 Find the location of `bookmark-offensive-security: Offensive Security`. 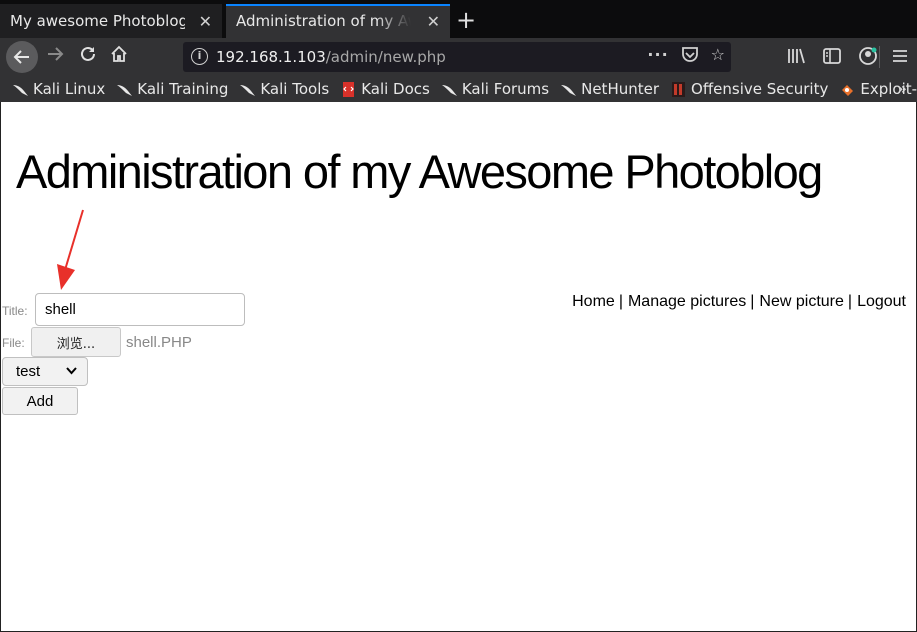

bookmark-offensive-security: Offensive Security is located at coordinates (749, 89).